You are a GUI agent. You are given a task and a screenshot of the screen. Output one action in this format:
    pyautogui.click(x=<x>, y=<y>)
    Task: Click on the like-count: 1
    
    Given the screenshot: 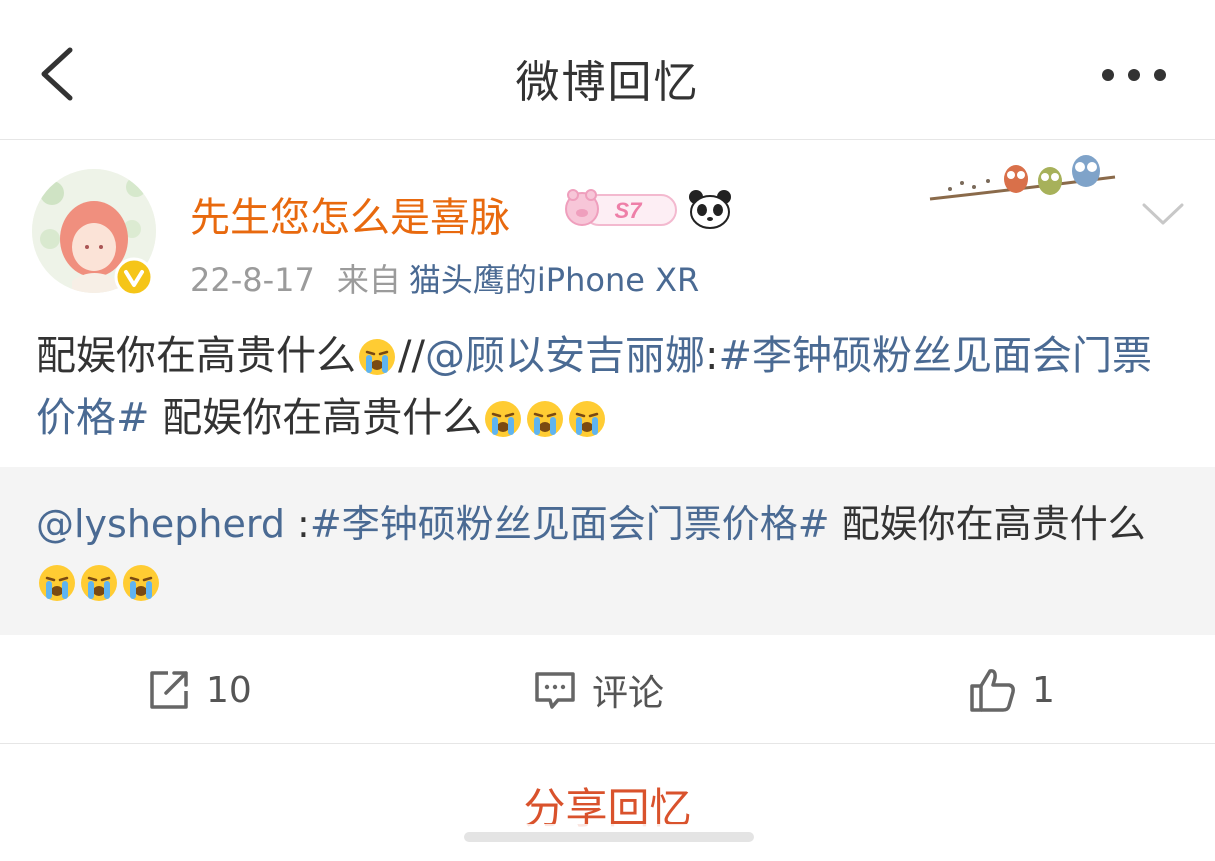 What is the action you would take?
    pyautogui.click(x=1043, y=690)
    